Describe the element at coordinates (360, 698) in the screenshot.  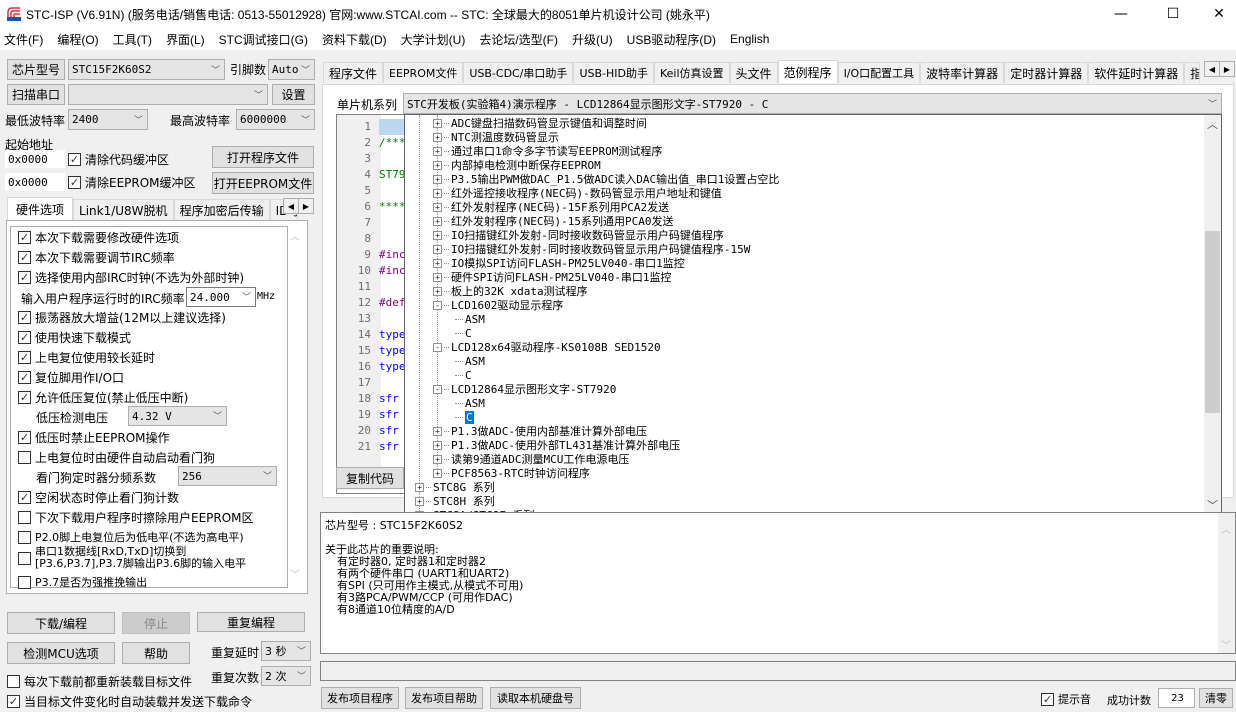
I see `publish-project-program-button: 发布项目程序` at that location.